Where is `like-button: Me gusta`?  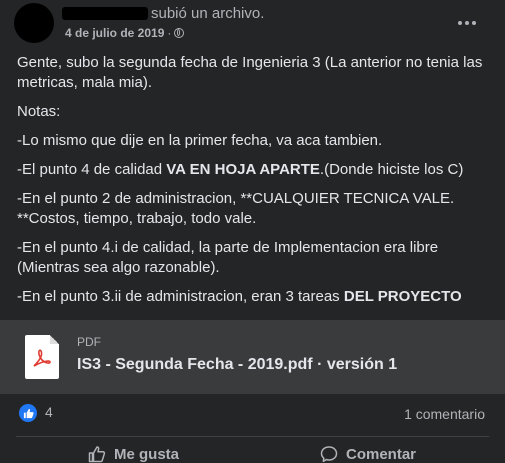
like-button: Me gusta is located at coordinates (133, 454).